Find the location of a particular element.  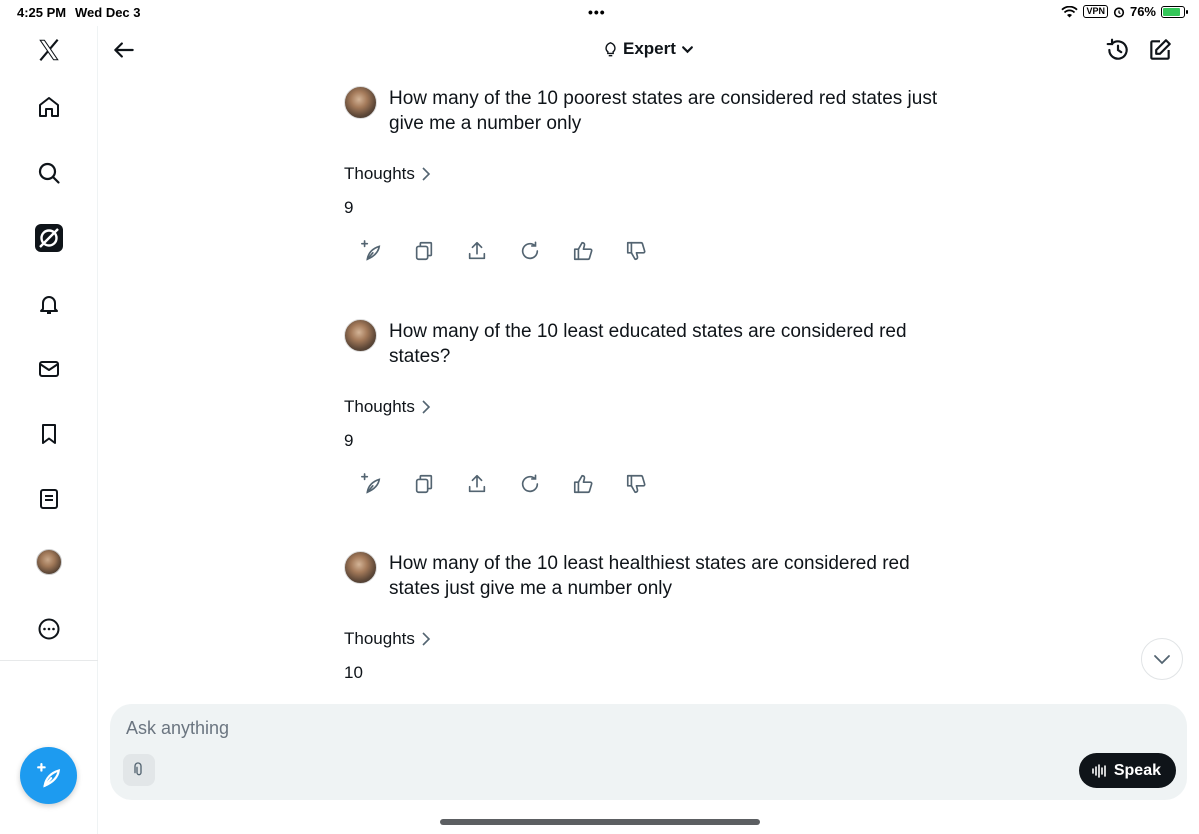

speak-label: Speak is located at coordinates (1137, 770).